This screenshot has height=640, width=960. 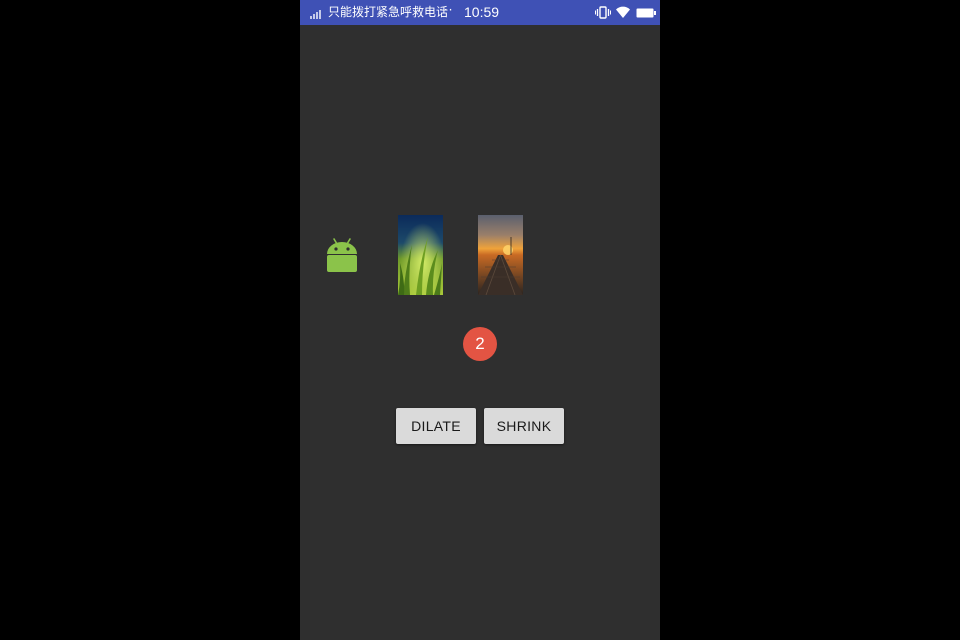 What do you see at coordinates (446, 10) in the screenshot?
I see `more-notifications-indicator: ···` at bounding box center [446, 10].